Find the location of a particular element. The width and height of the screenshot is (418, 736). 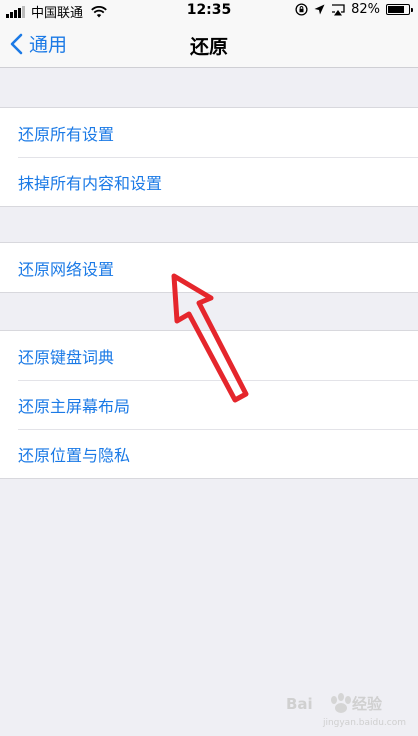

baidu-paw-logo: Bai 经验 is located at coordinates (334, 703).